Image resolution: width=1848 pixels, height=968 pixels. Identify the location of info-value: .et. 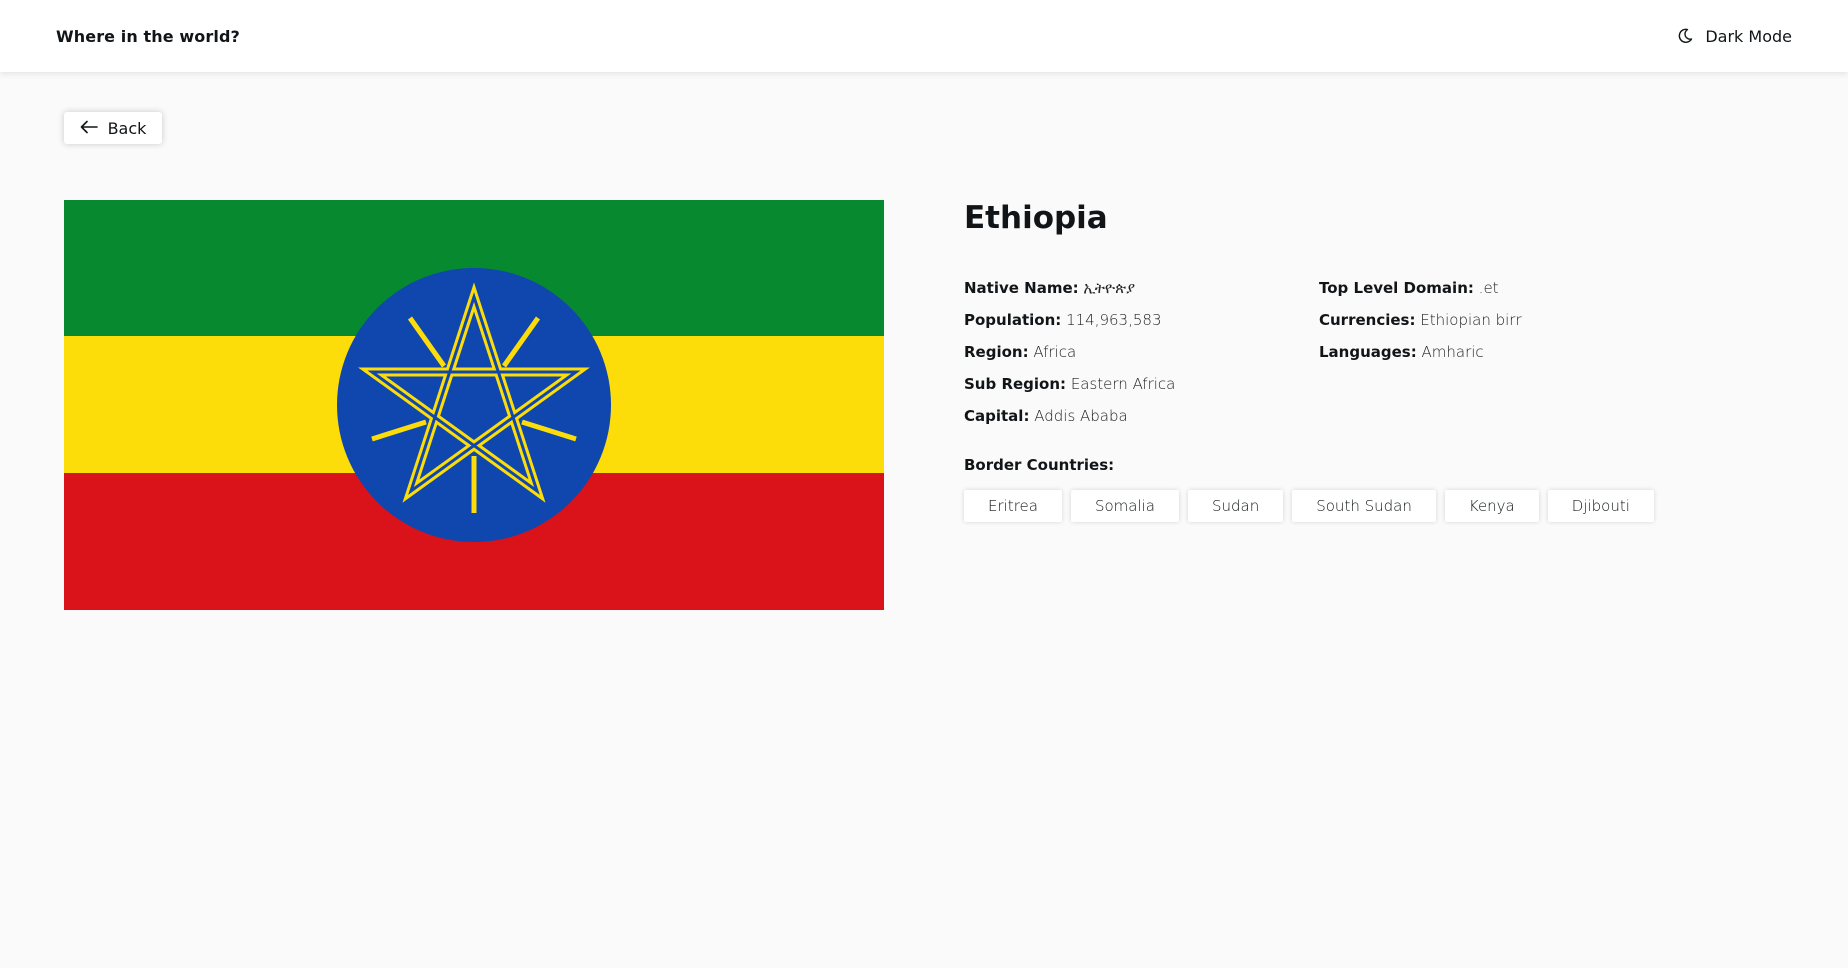
(1488, 288).